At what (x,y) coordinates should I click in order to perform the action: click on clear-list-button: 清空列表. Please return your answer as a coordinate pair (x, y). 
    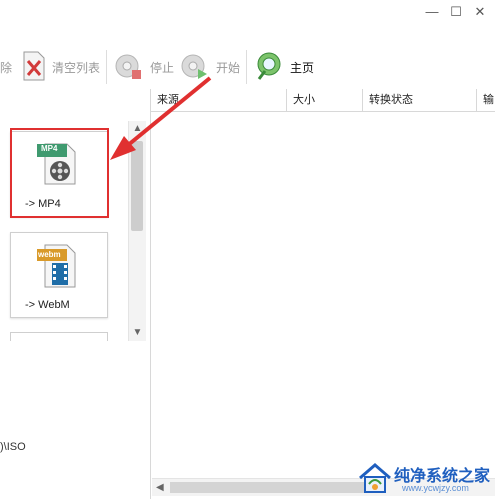
    Looking at the image, I should click on (61, 67).